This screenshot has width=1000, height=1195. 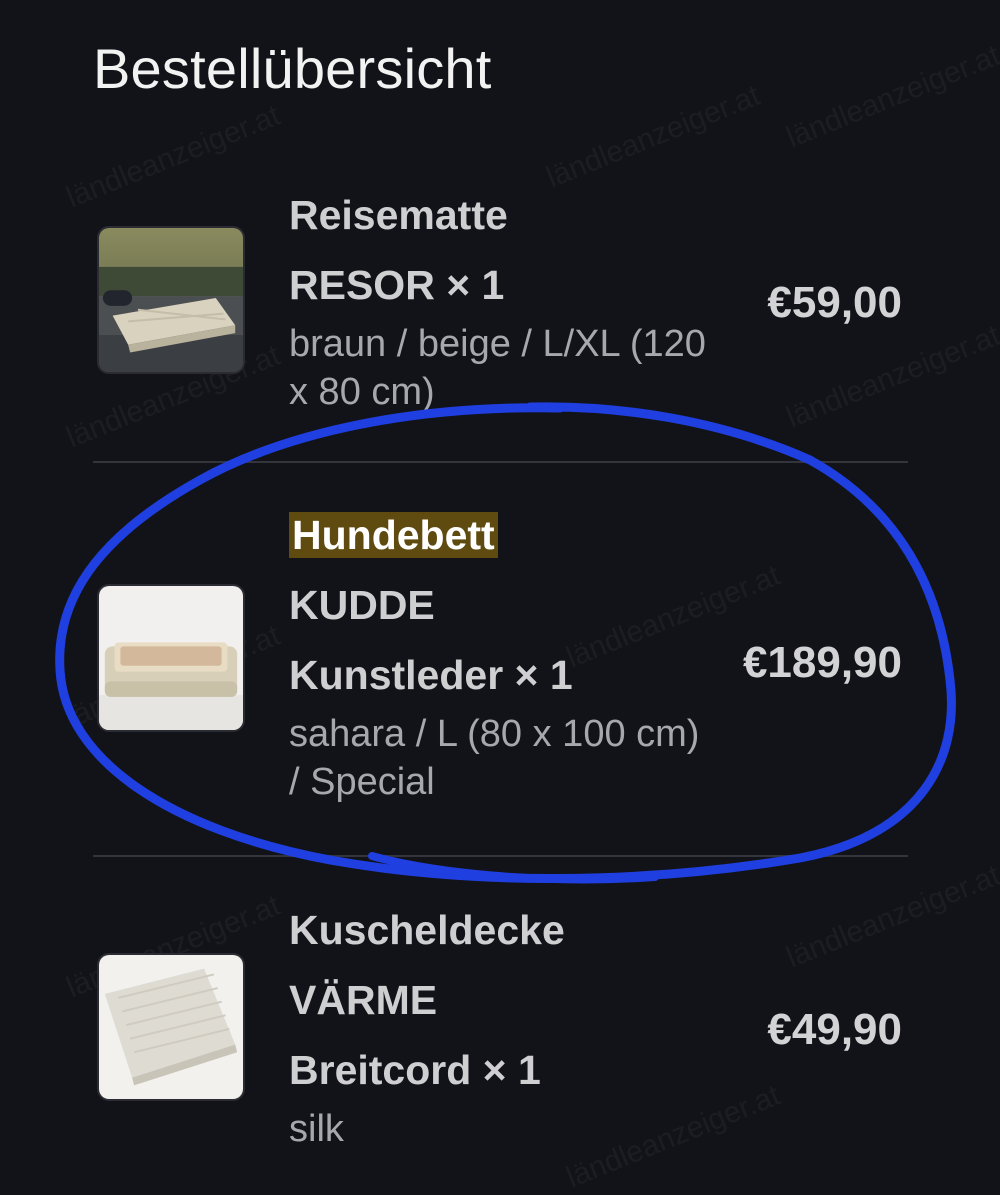 I want to click on search-highlight: Hundebett, so click(x=393, y=535).